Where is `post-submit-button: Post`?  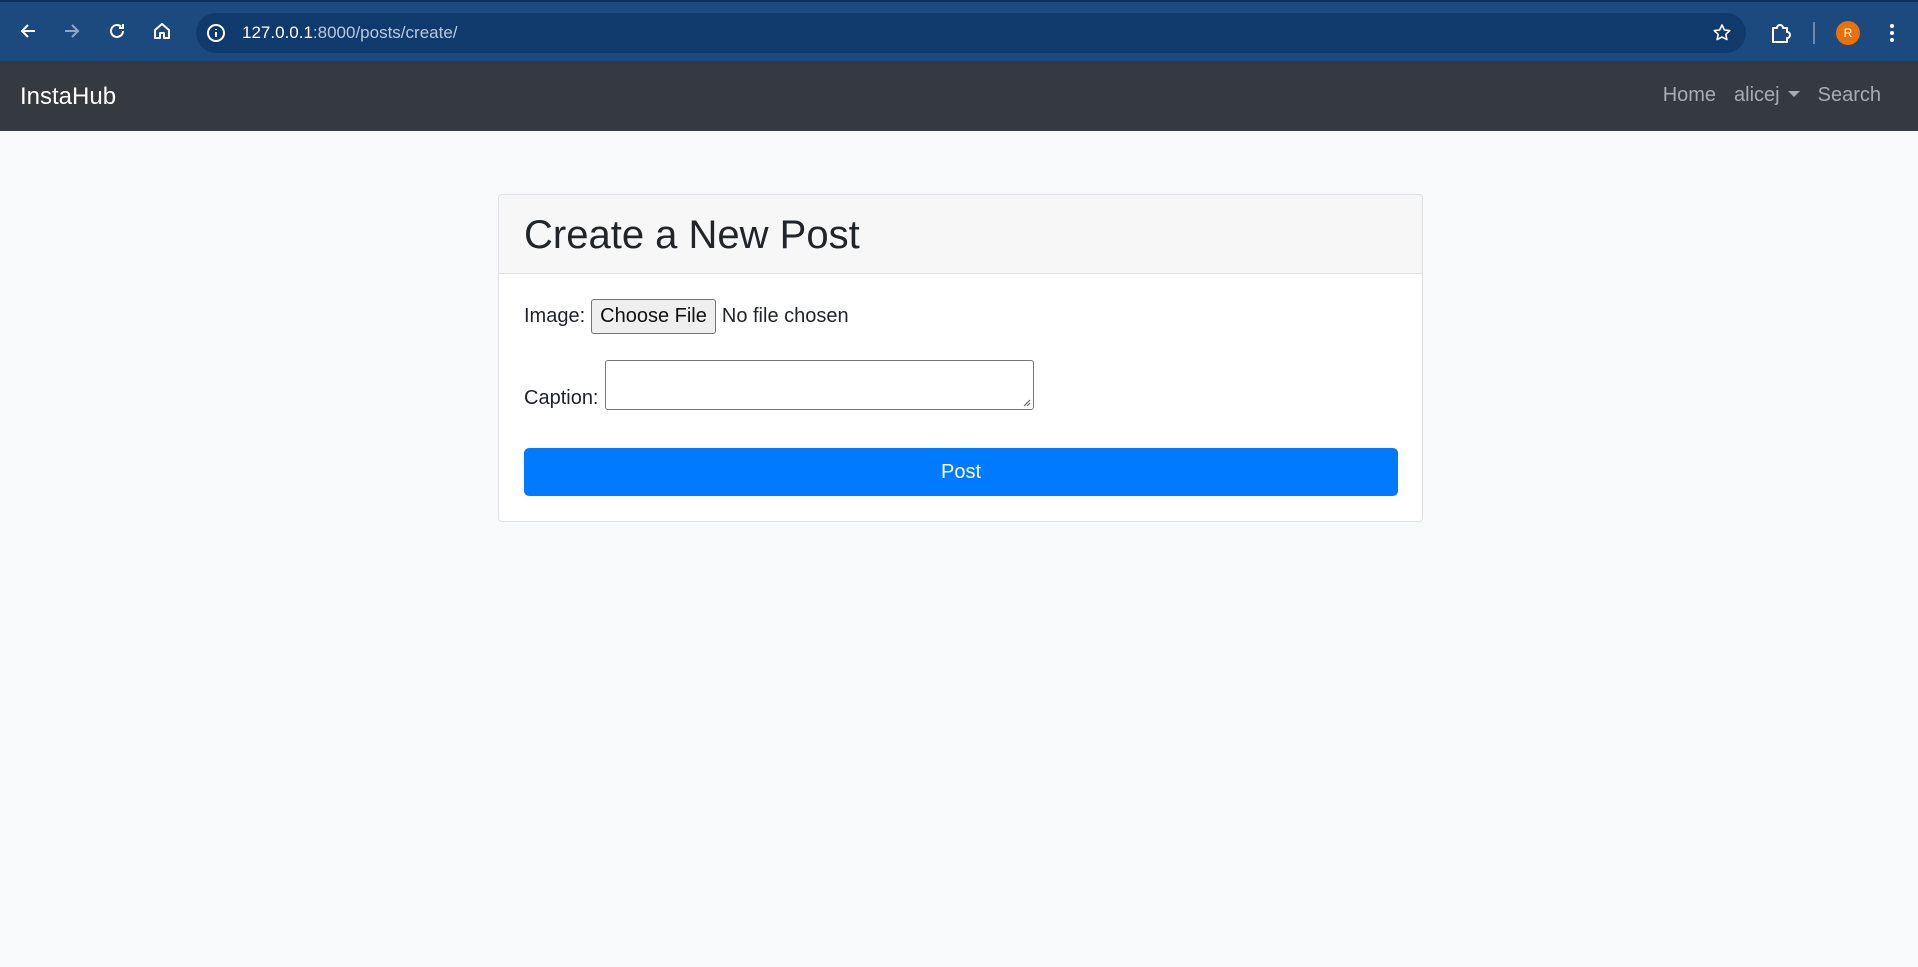 post-submit-button: Post is located at coordinates (961, 472).